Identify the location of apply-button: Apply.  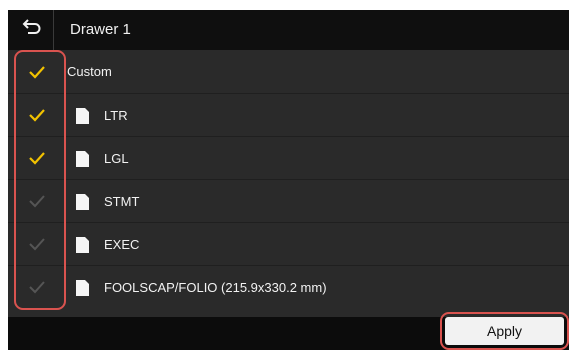
(504, 331).